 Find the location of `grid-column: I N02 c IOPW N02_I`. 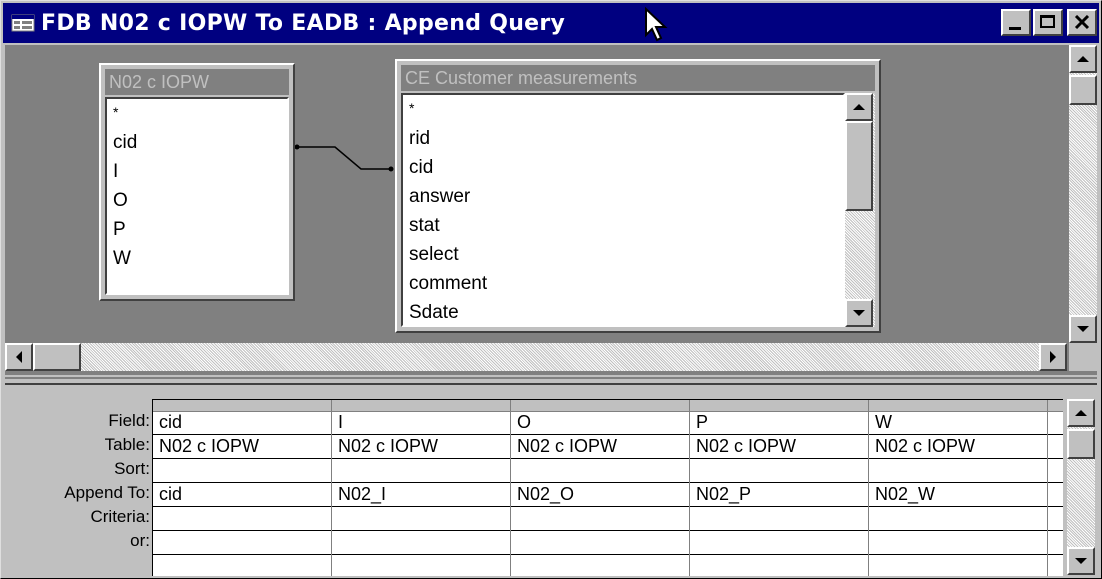

grid-column: I N02 c IOPW N02_I is located at coordinates (421, 488).